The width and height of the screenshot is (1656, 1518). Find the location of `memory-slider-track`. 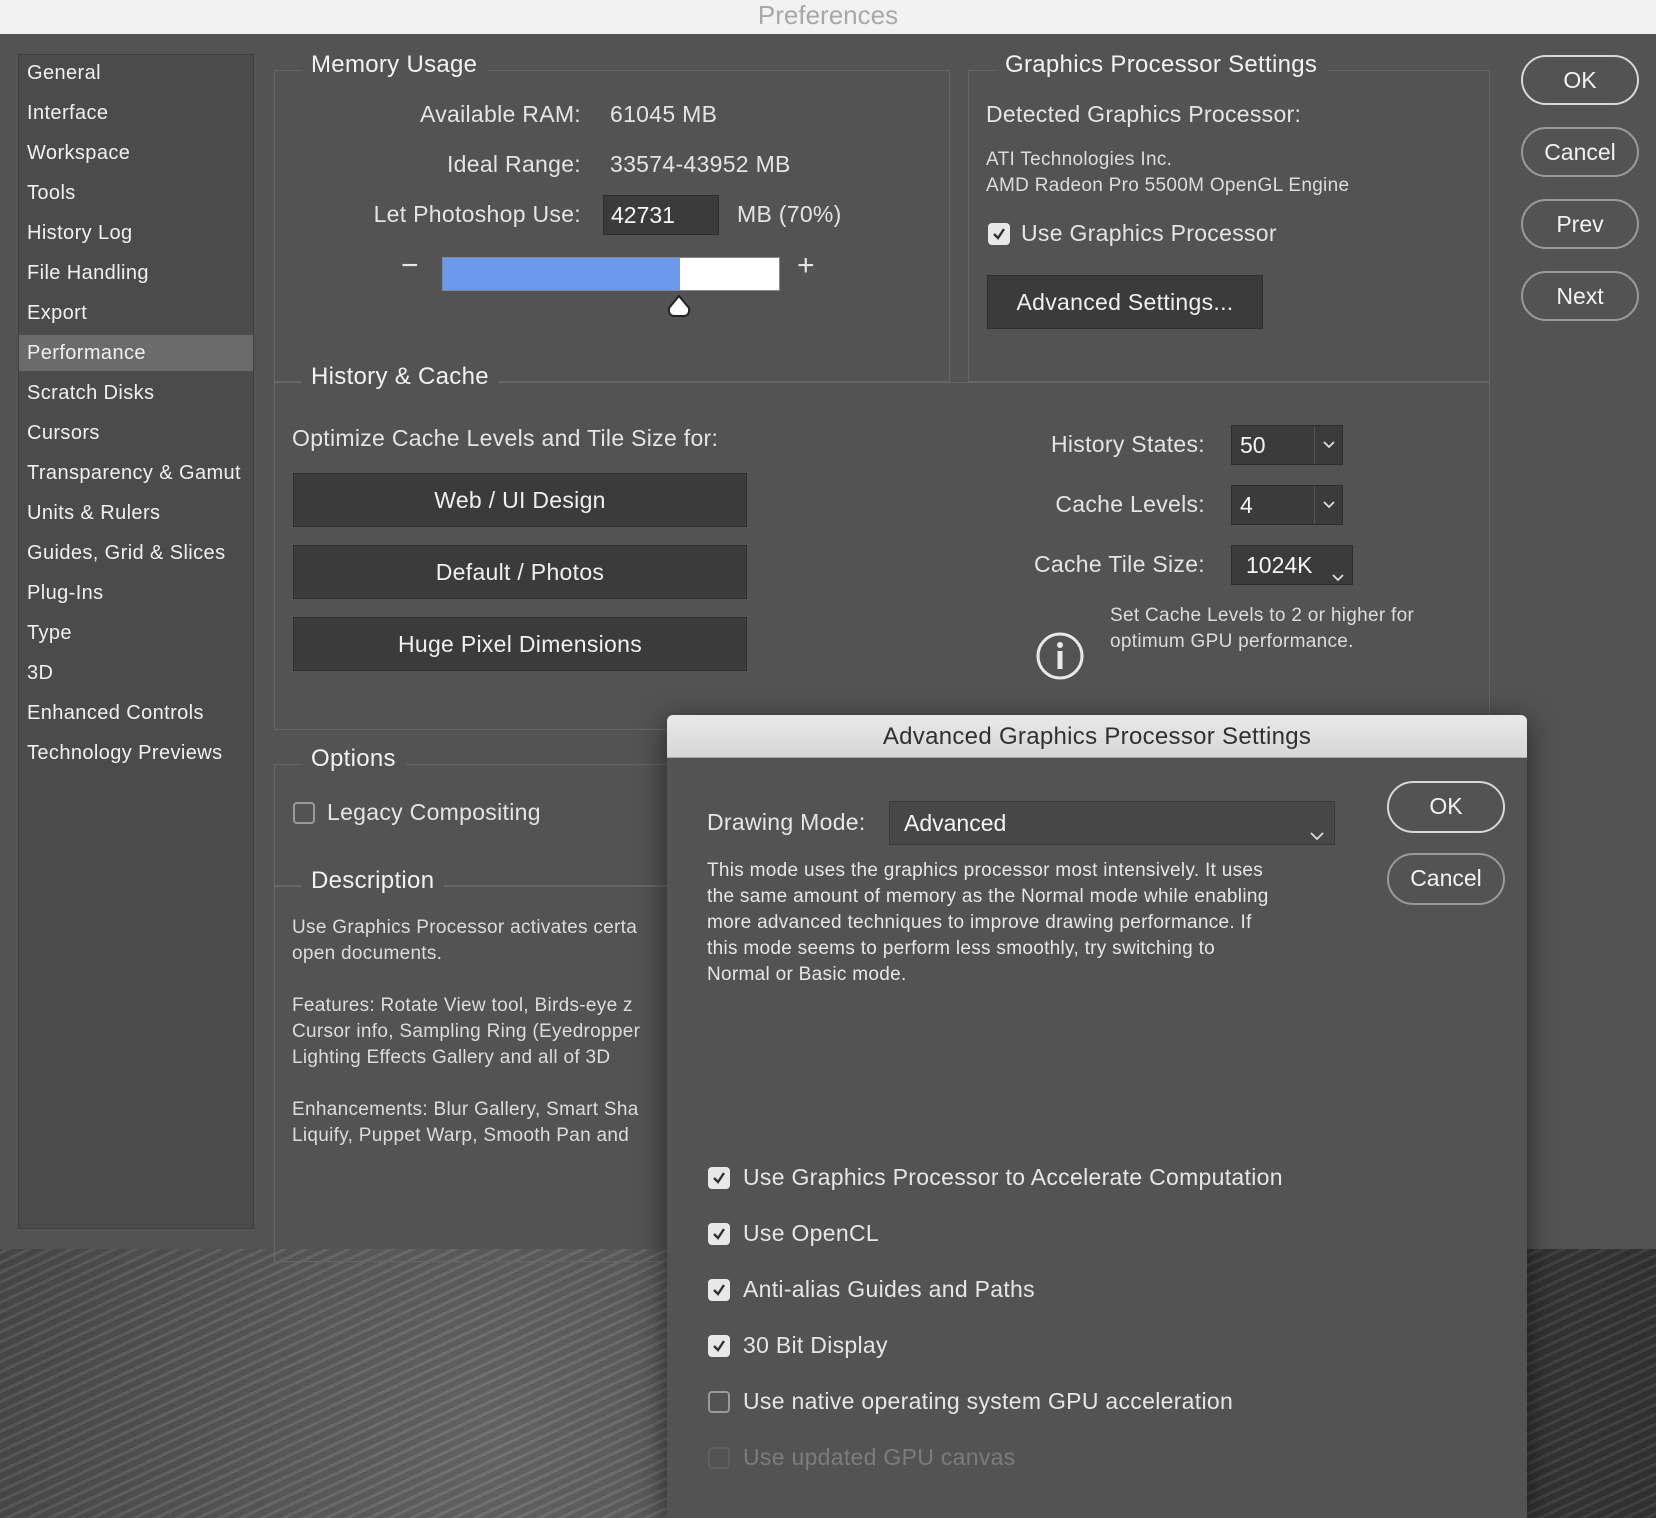

memory-slider-track is located at coordinates (611, 274).